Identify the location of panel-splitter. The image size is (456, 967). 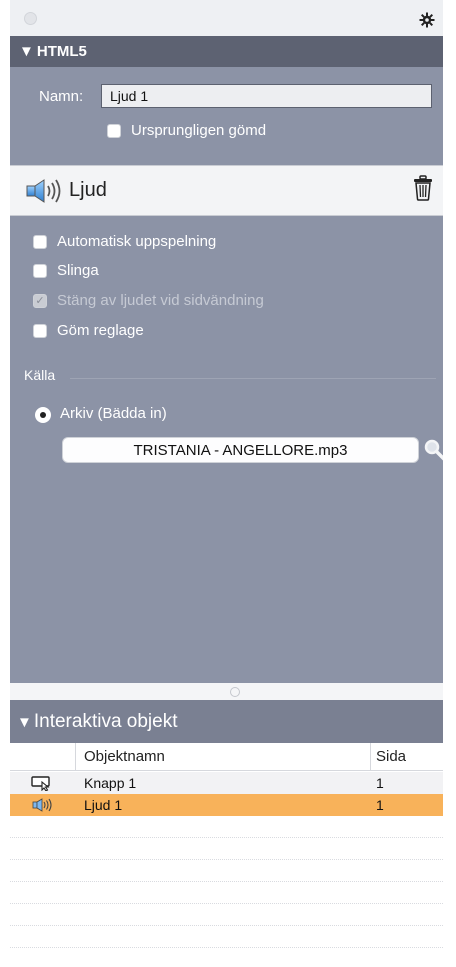
(226, 691).